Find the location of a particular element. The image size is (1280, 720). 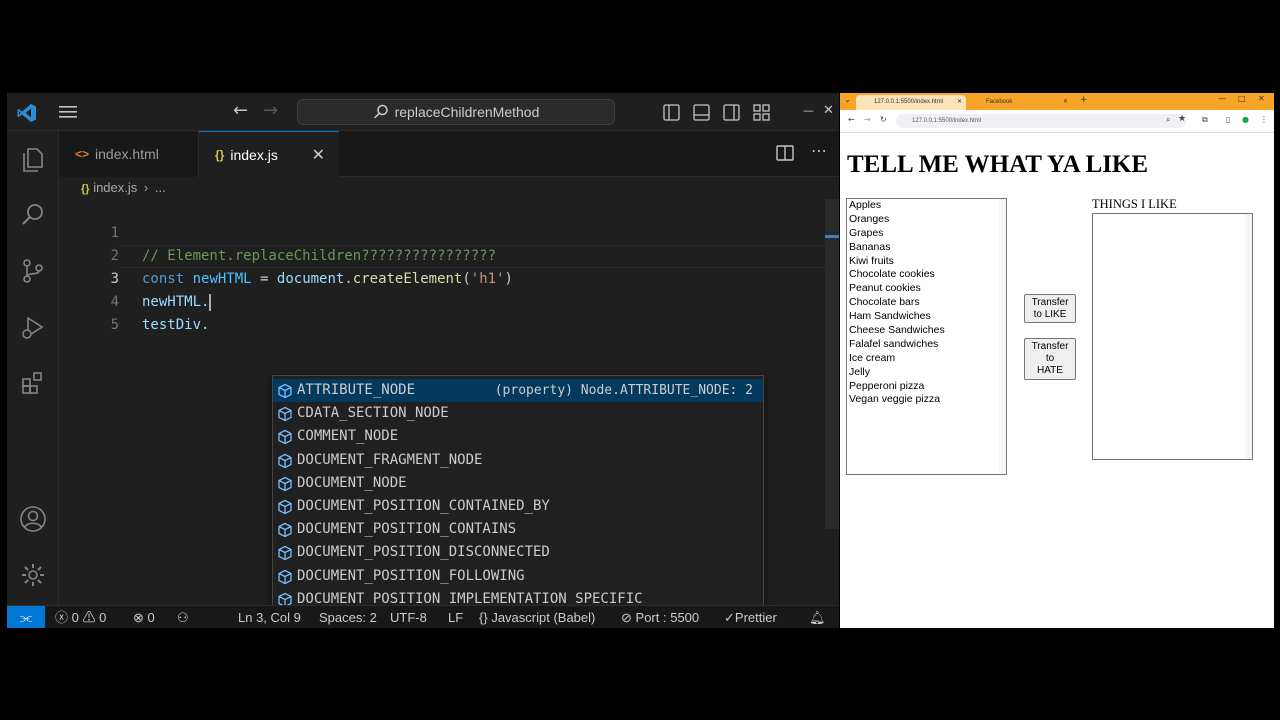

source-control-icon is located at coordinates (33, 271).